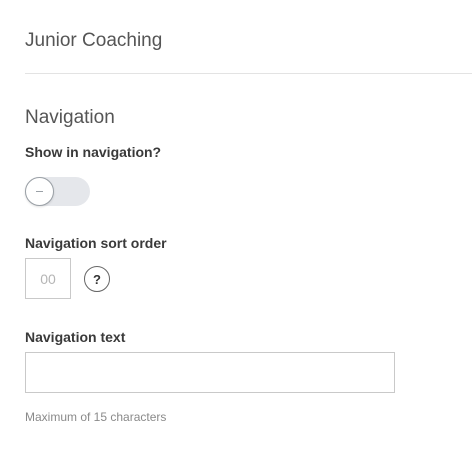  What do you see at coordinates (93, 152) in the screenshot?
I see `show-in-navigation-label: Show in navigation?` at bounding box center [93, 152].